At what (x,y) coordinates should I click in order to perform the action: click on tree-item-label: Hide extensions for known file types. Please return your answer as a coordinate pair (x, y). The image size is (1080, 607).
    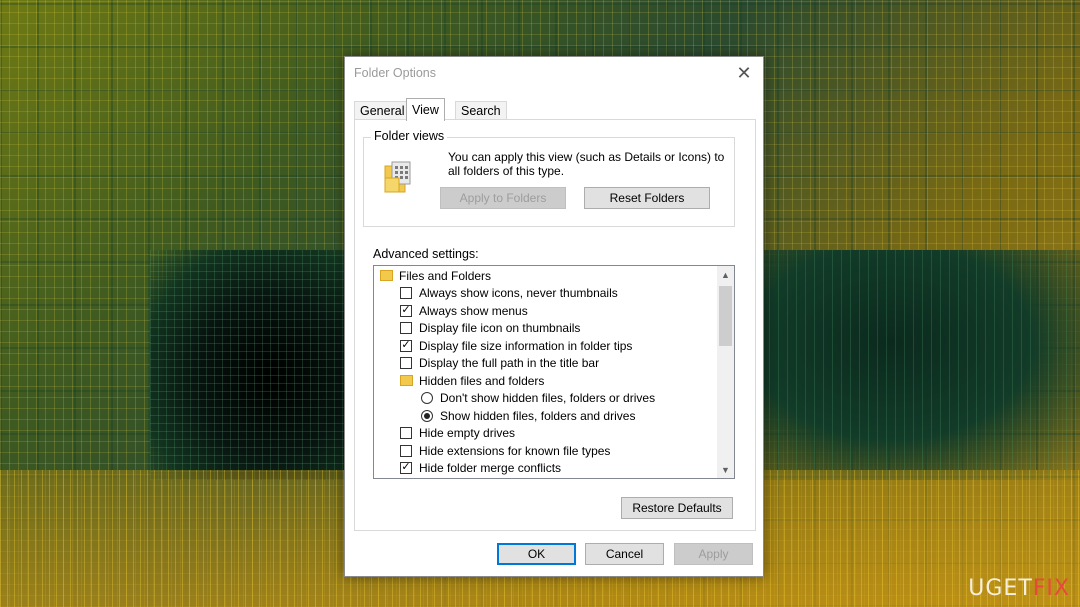
    Looking at the image, I should click on (515, 450).